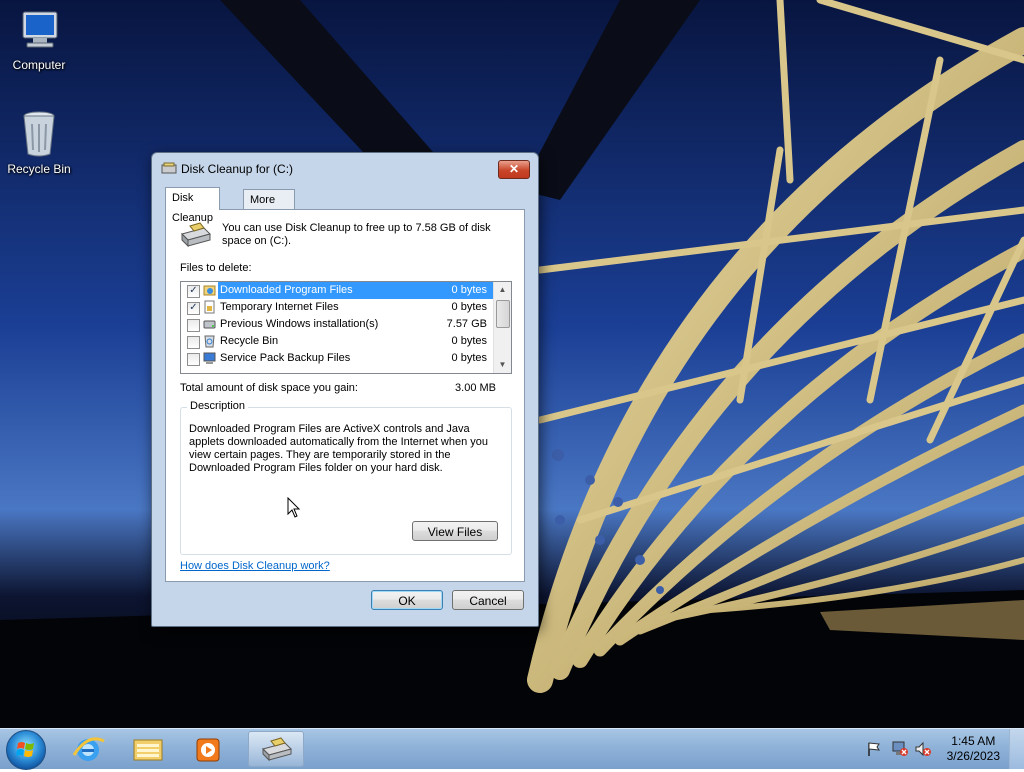  What do you see at coordinates (218, 406) in the screenshot?
I see `description-label: Description` at bounding box center [218, 406].